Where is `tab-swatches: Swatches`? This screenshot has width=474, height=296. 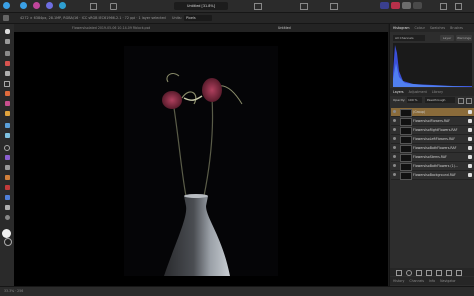 tab-swatches: Swatches is located at coordinates (437, 28).